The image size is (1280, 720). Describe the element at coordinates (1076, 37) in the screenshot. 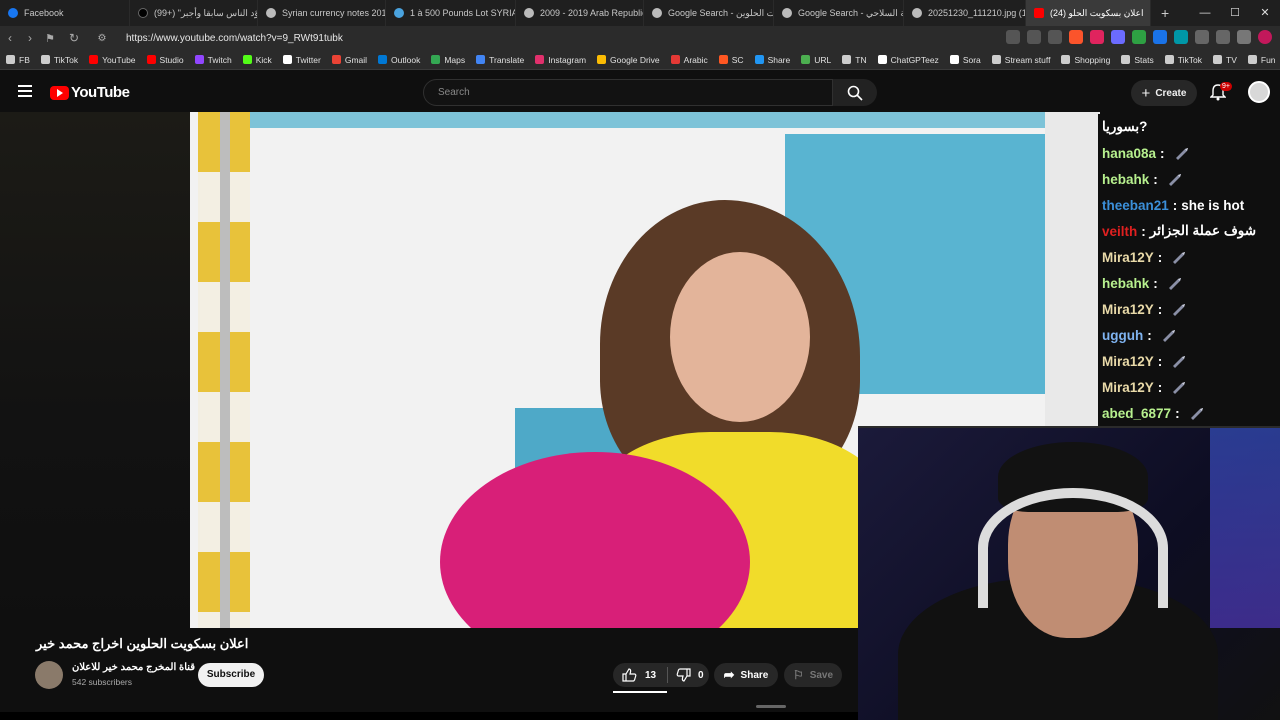

I see `brave-shield-icon` at that location.